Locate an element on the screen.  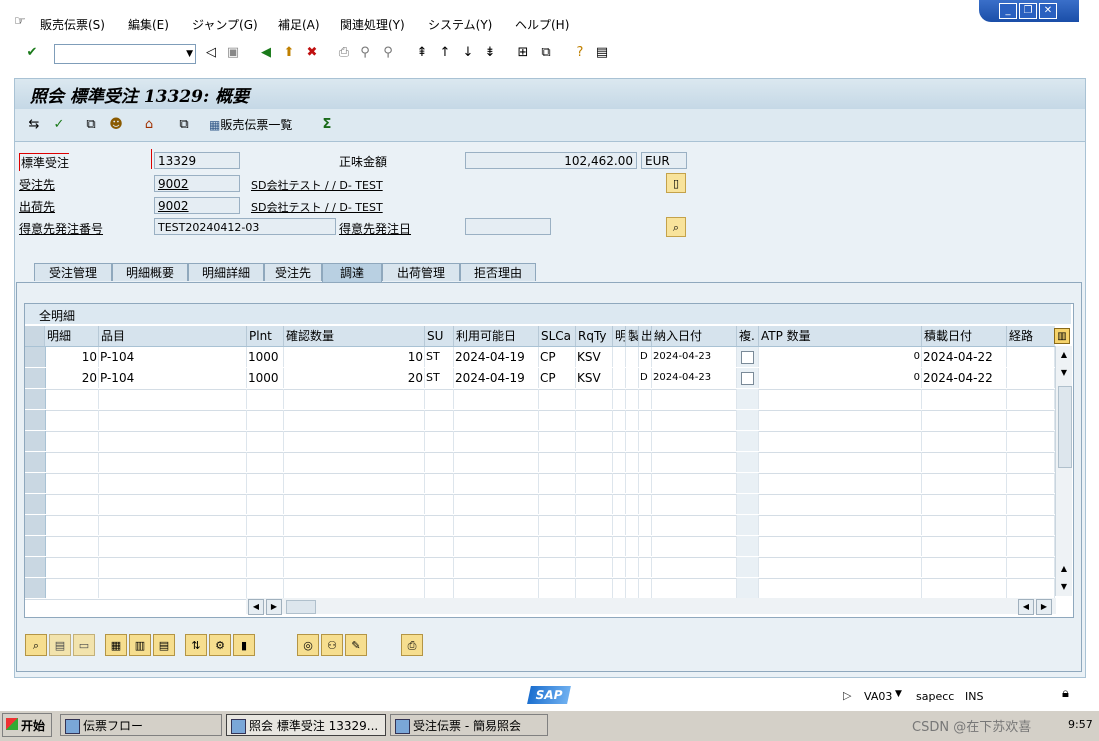
hscroll-thumb is located at coordinates (301, 607).